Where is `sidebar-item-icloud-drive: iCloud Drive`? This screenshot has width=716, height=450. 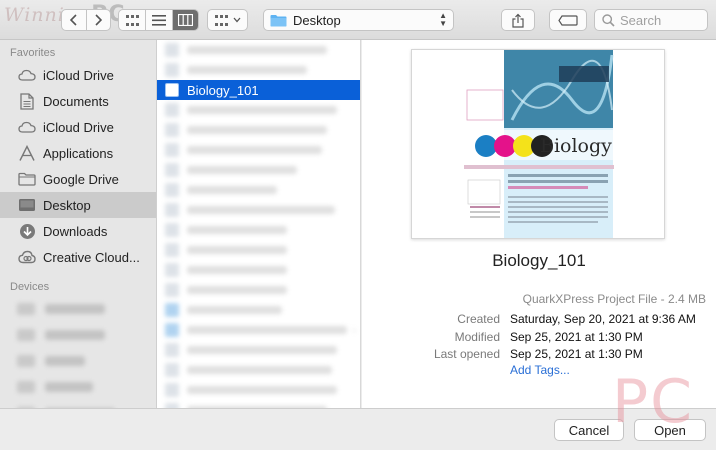 sidebar-item-icloud-drive: iCloud Drive is located at coordinates (78, 75).